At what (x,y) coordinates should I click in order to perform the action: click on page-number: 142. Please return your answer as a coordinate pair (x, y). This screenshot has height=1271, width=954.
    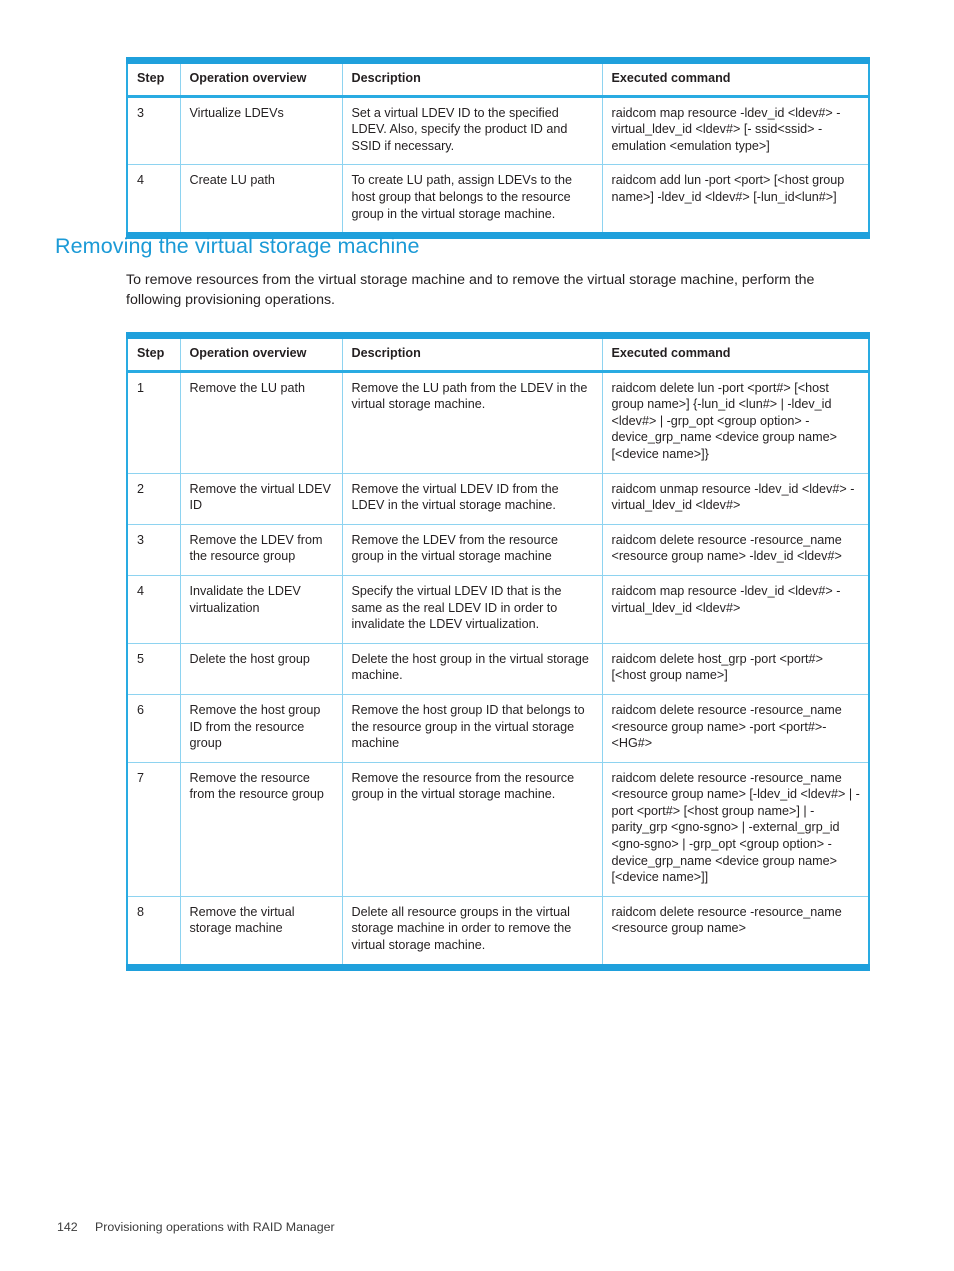
    Looking at the image, I should click on (67, 1227).